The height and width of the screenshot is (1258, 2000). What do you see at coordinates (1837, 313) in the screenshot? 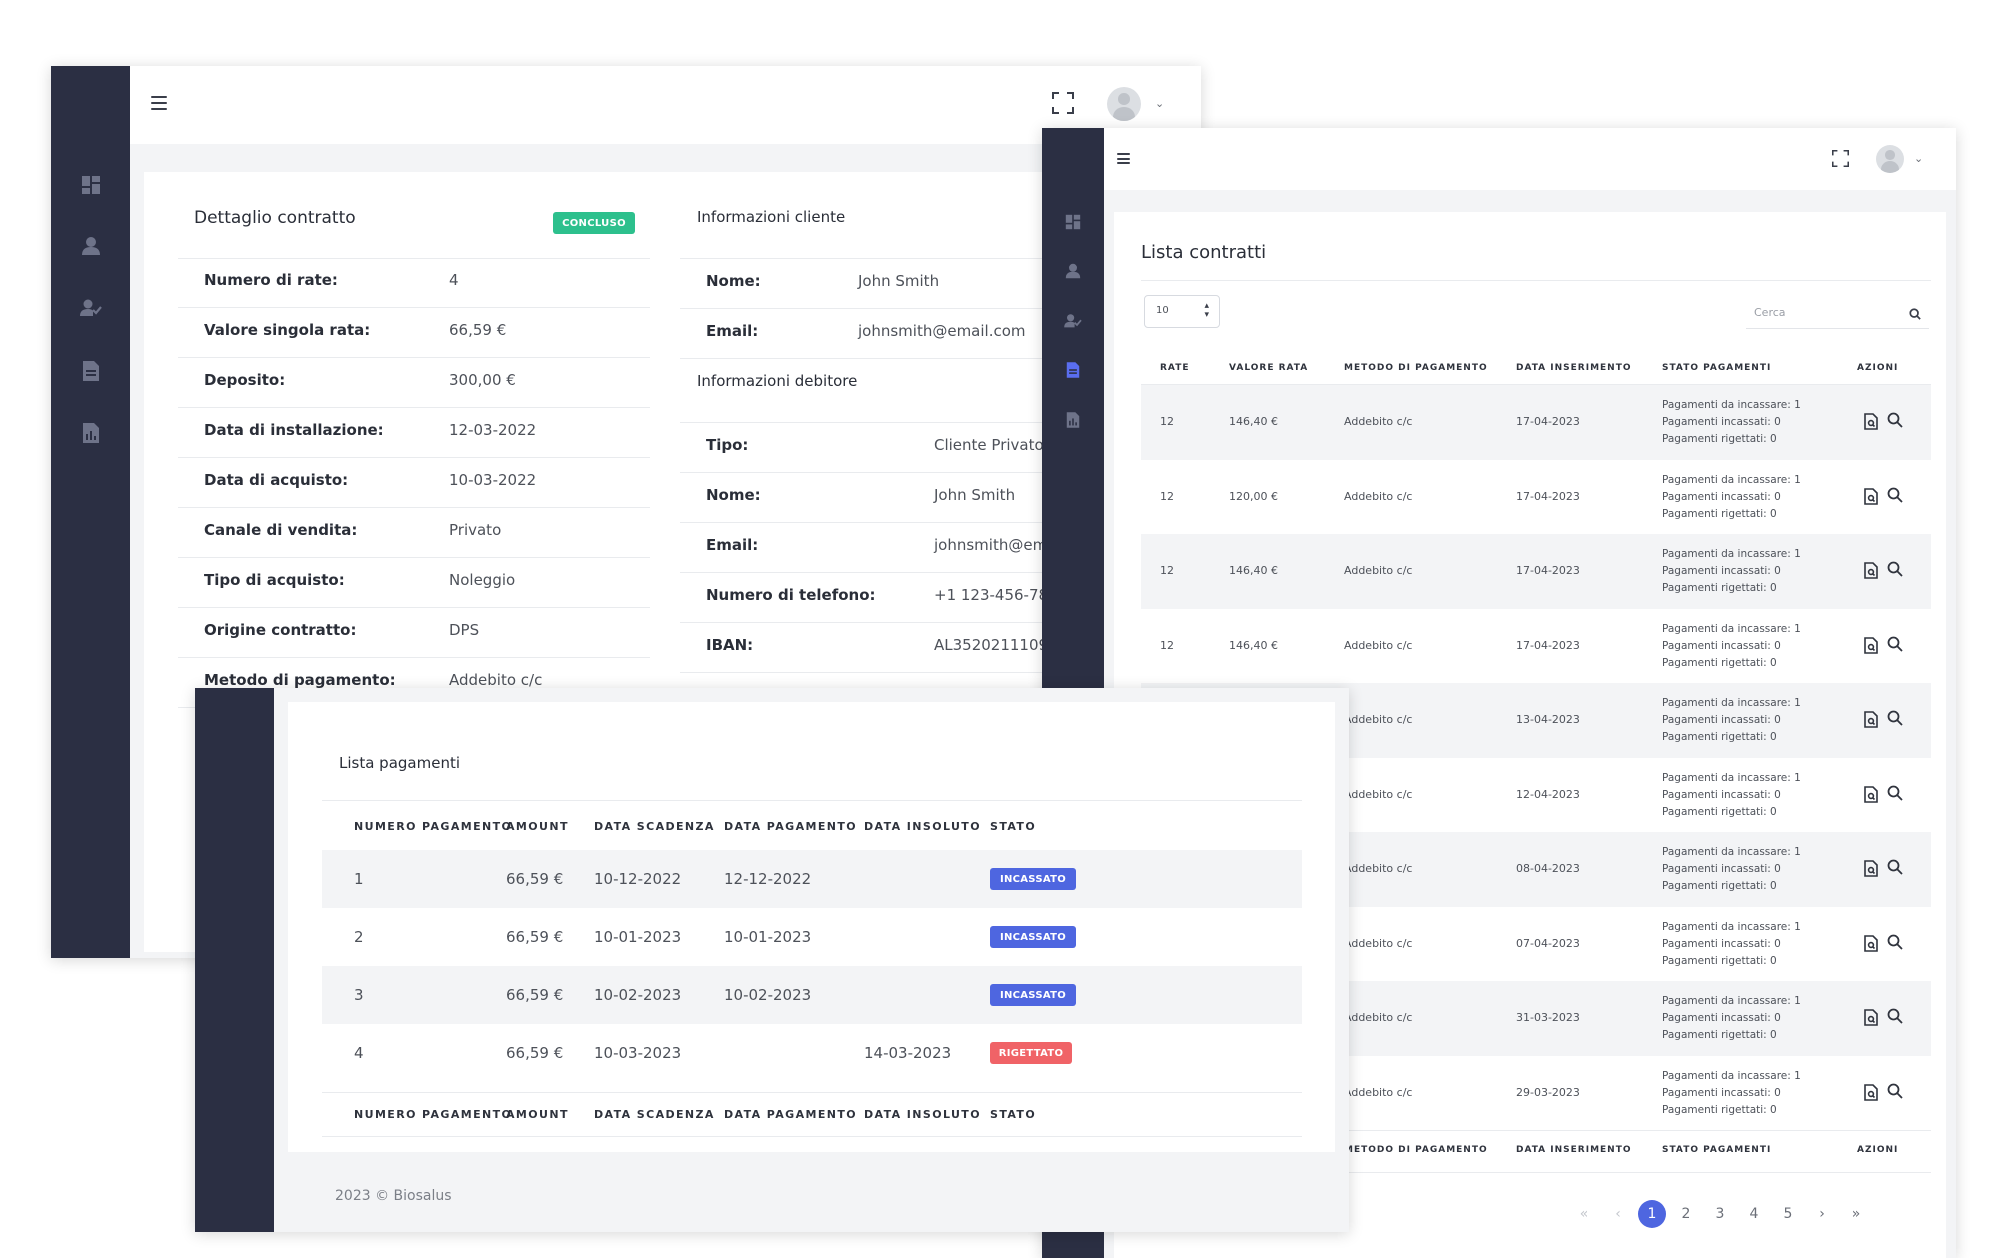
I see `search-input: Cerca` at bounding box center [1837, 313].